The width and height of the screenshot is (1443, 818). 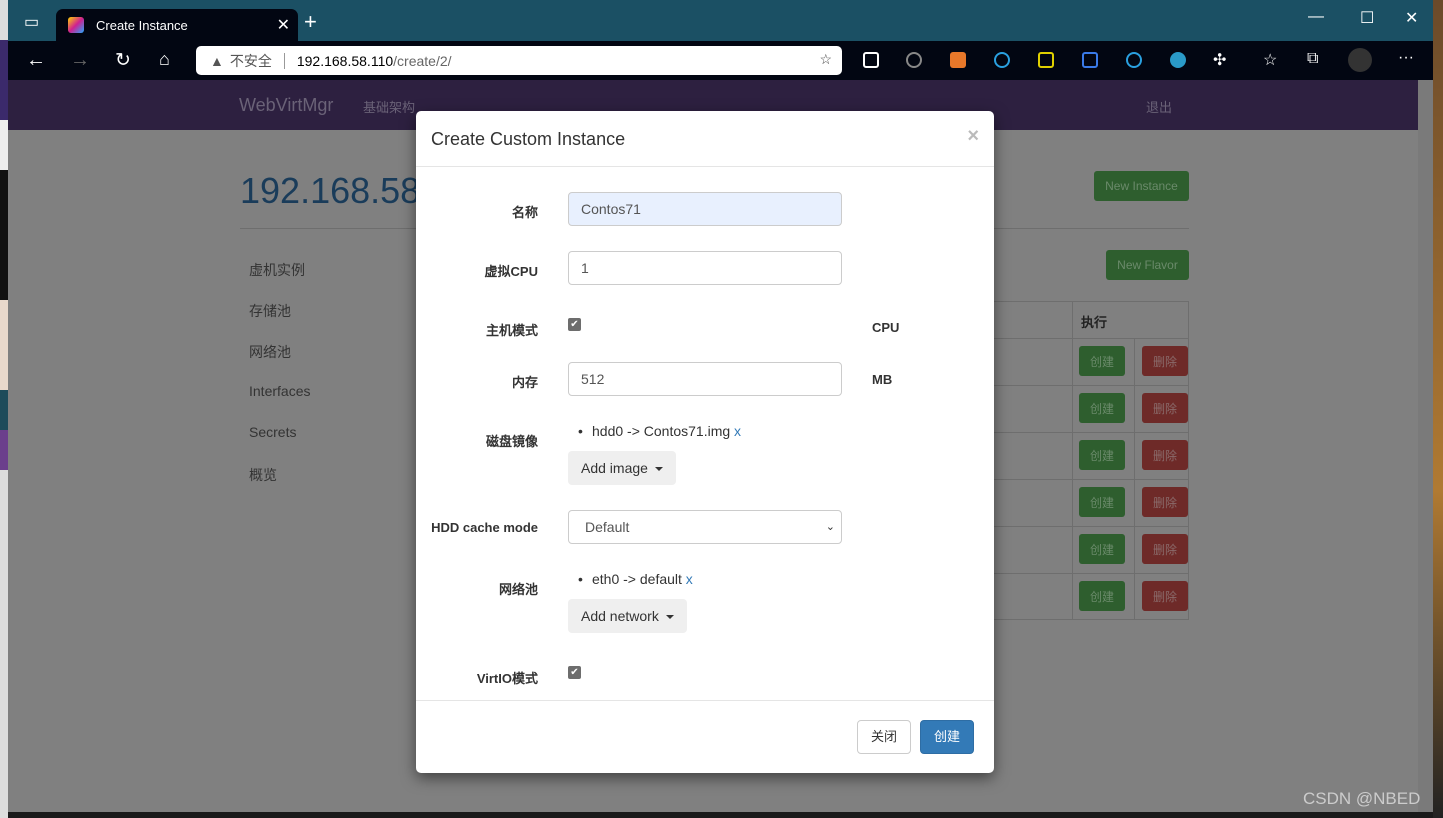 What do you see at coordinates (4, 409) in the screenshot?
I see `desktop-background` at bounding box center [4, 409].